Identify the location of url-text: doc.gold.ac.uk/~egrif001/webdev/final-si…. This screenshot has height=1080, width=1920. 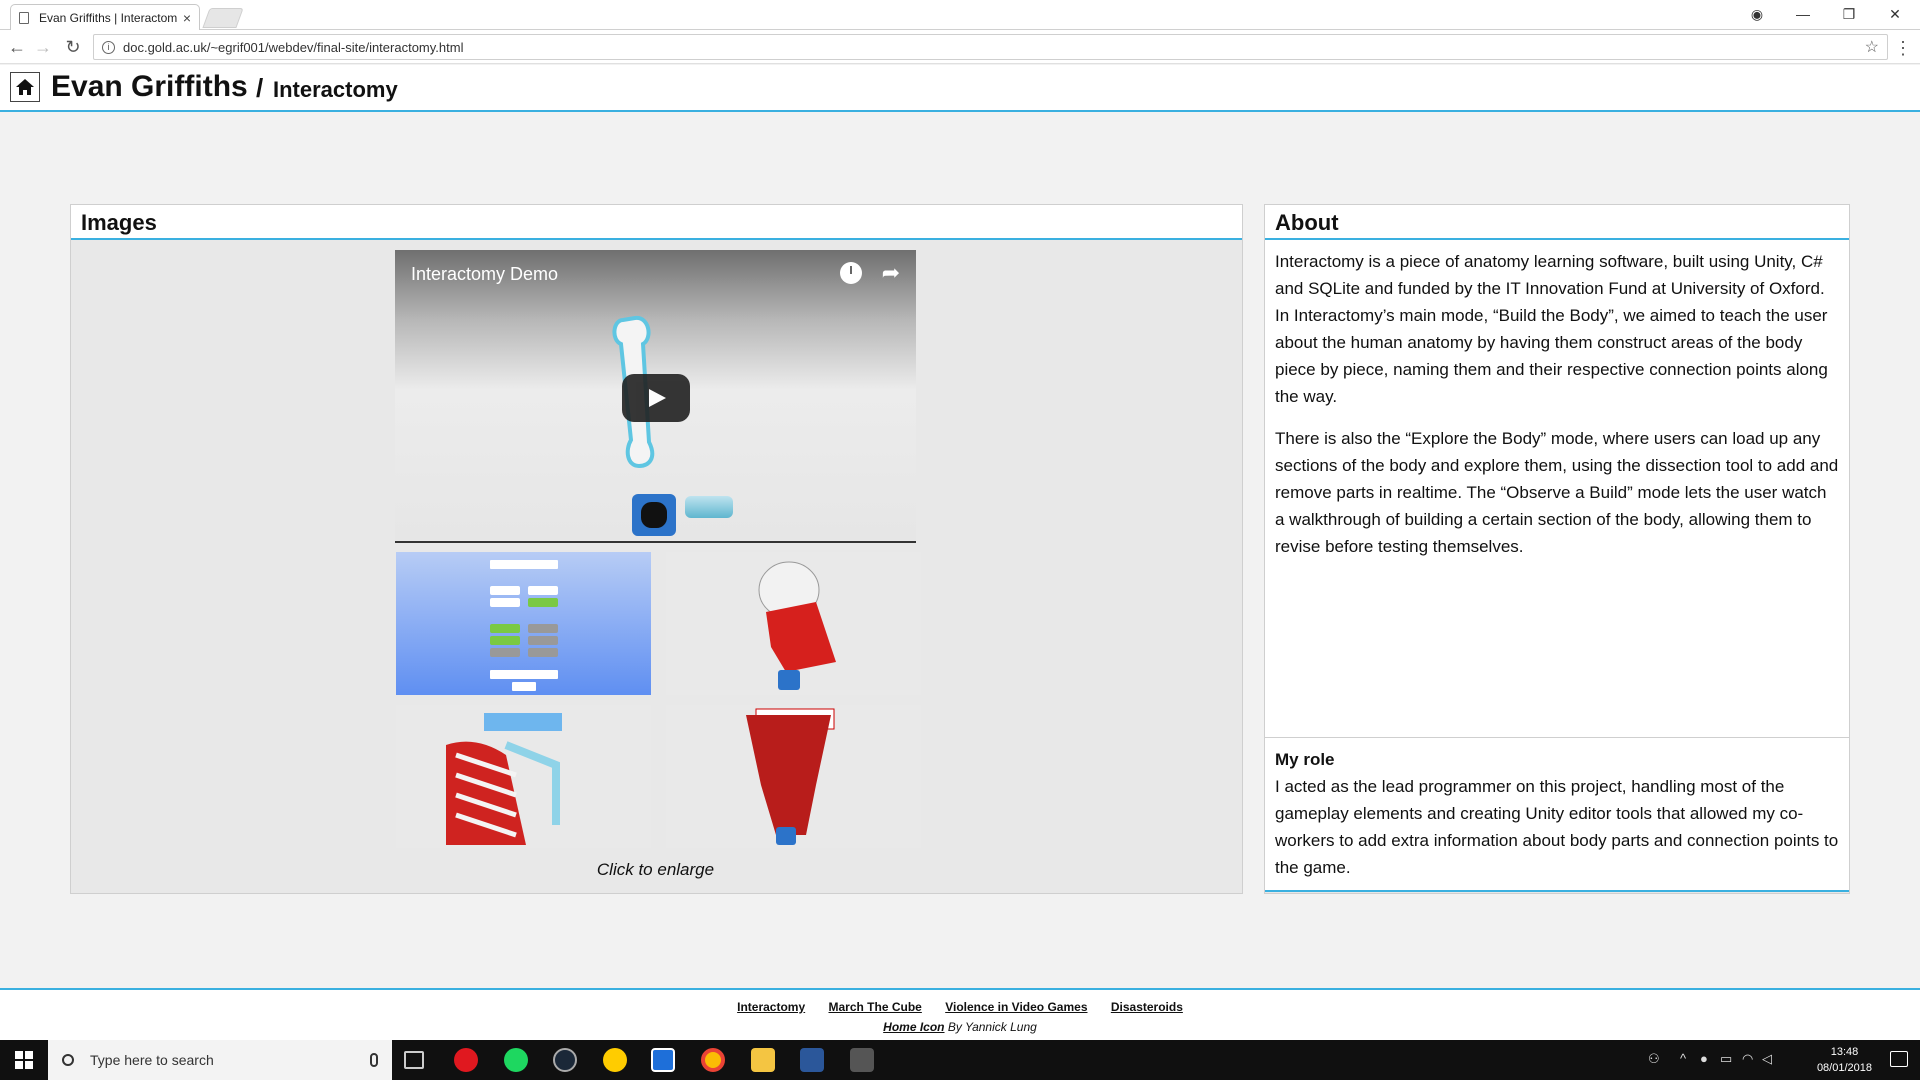
(994, 47).